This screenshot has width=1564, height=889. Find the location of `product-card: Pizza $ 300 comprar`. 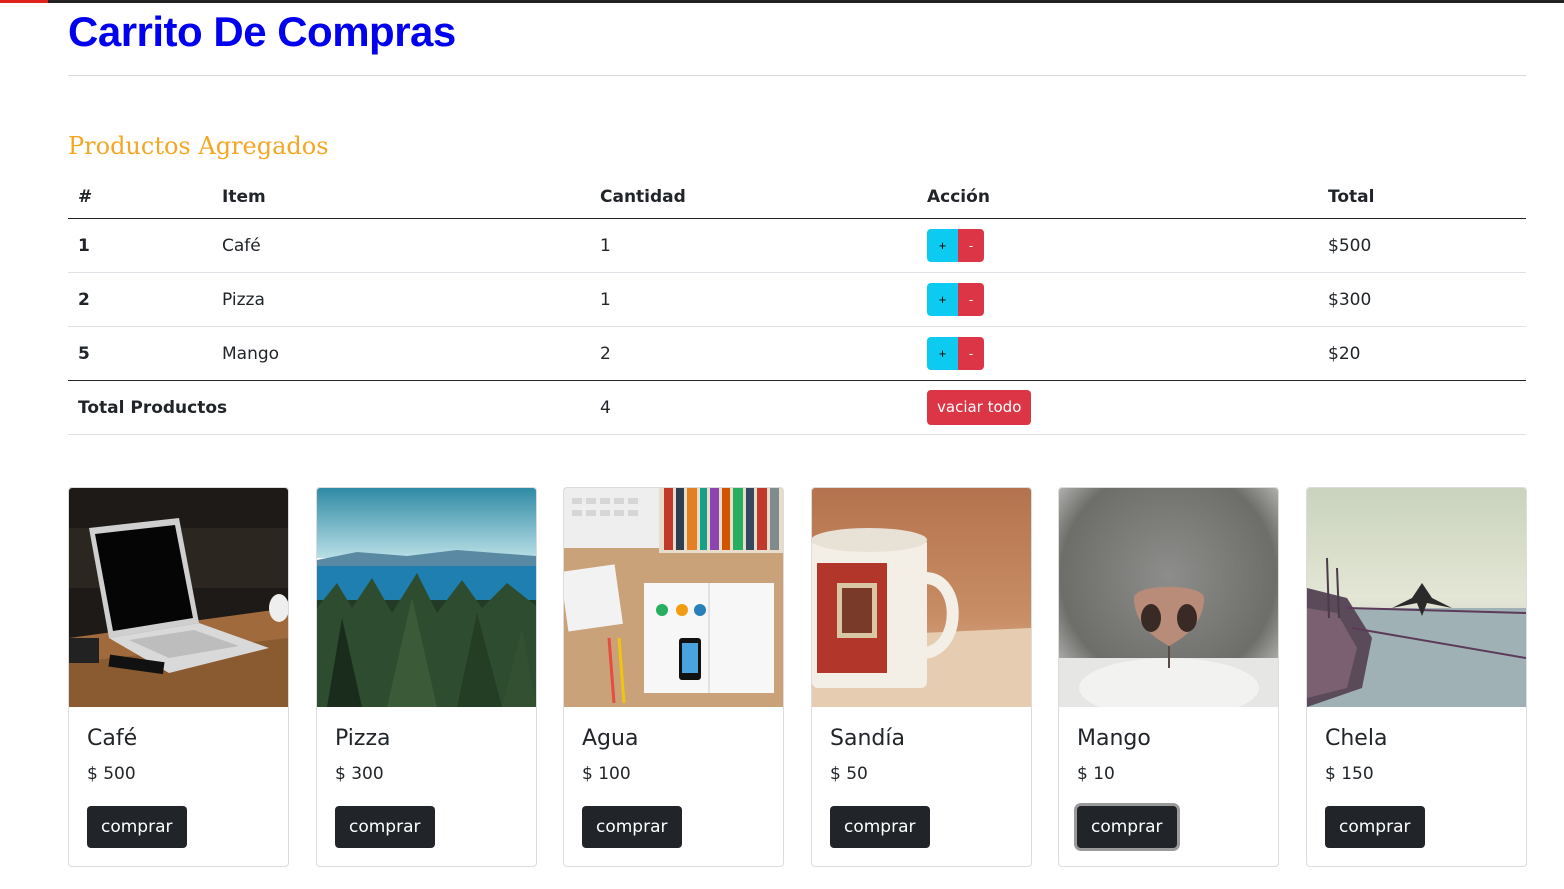

product-card: Pizza $ 300 comprar is located at coordinates (426, 677).